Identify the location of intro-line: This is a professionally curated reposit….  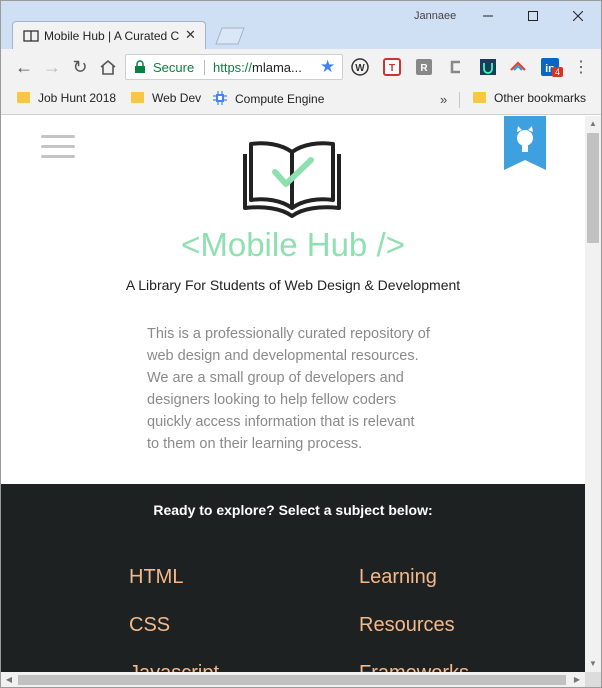
(288, 334).